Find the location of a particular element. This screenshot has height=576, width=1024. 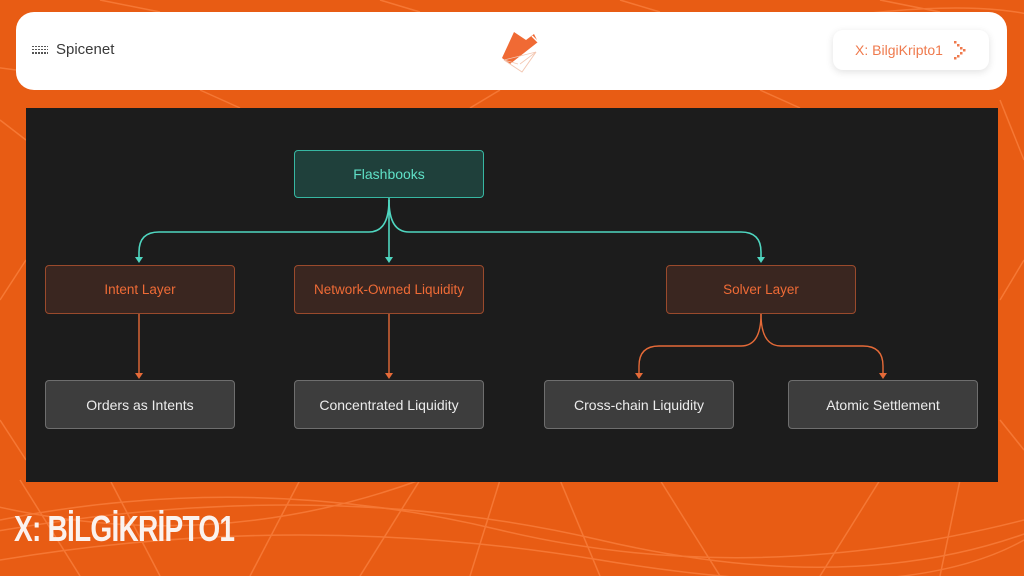

arrowhead-solver-layer is located at coordinates (761, 260).